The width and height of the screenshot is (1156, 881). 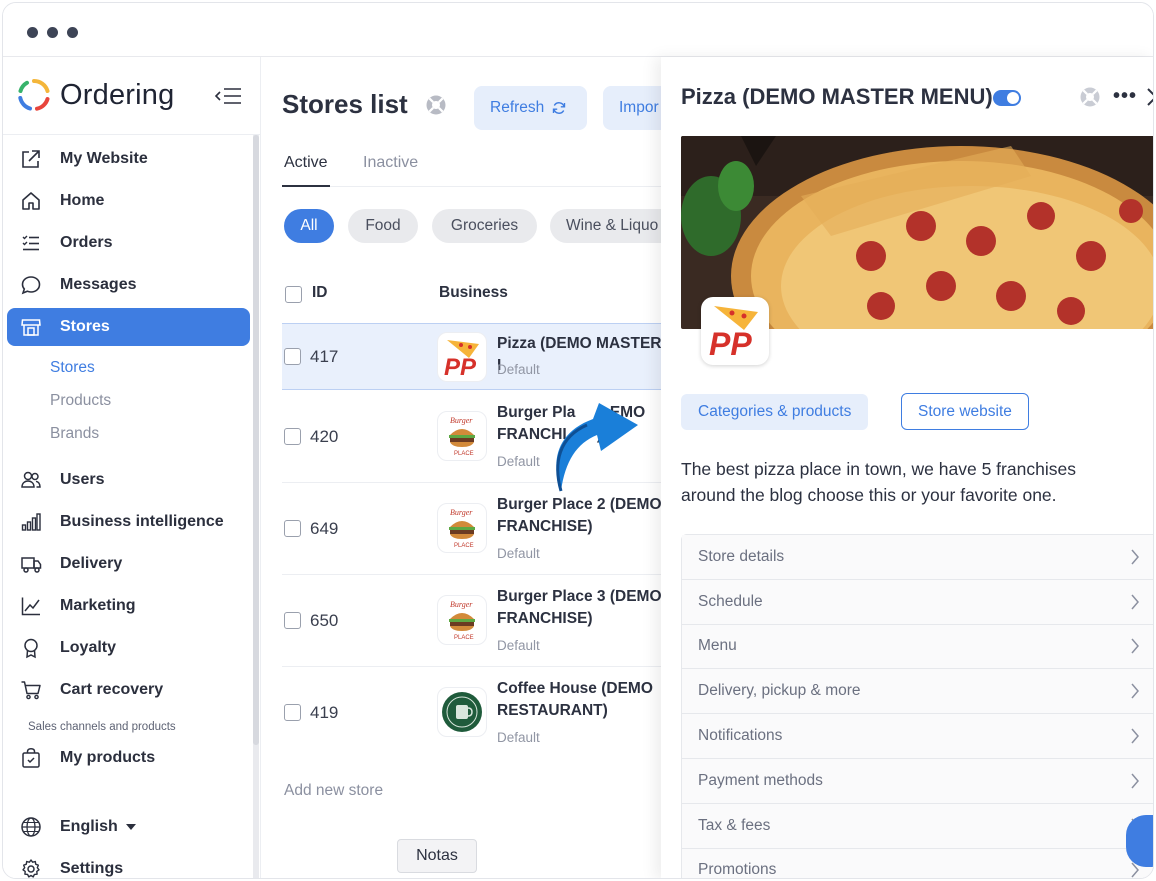 What do you see at coordinates (128, 758) in the screenshot?
I see `sidebar-item-my-products: My products` at bounding box center [128, 758].